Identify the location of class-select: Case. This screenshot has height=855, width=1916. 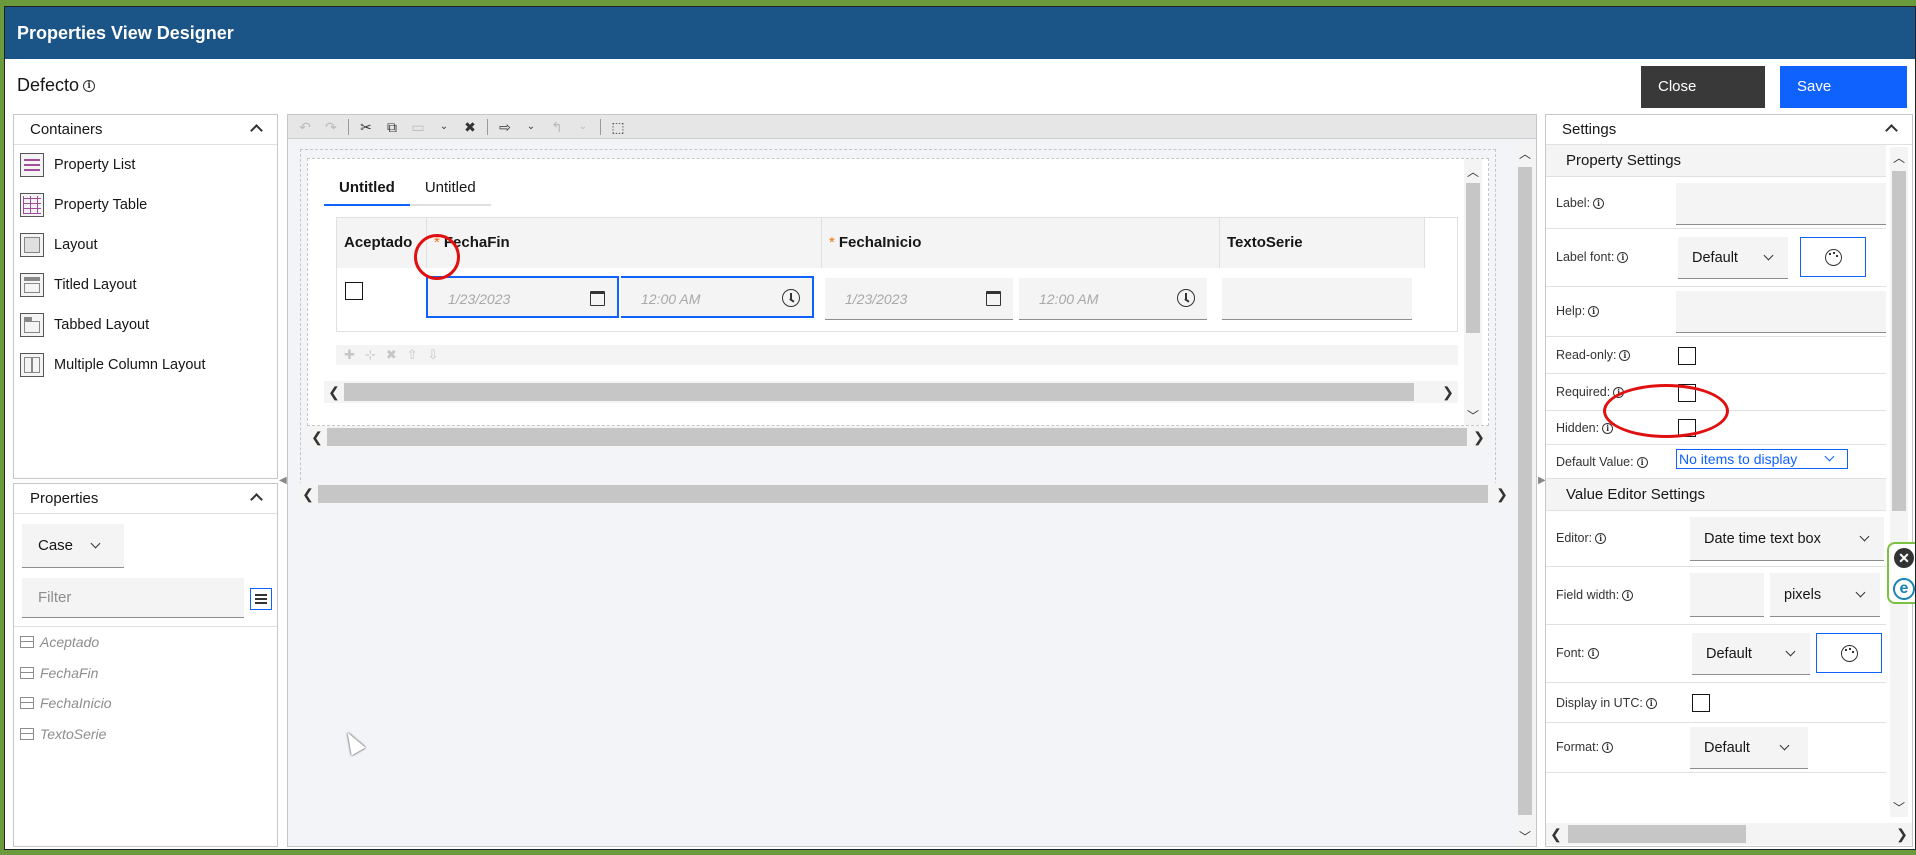
(73, 546).